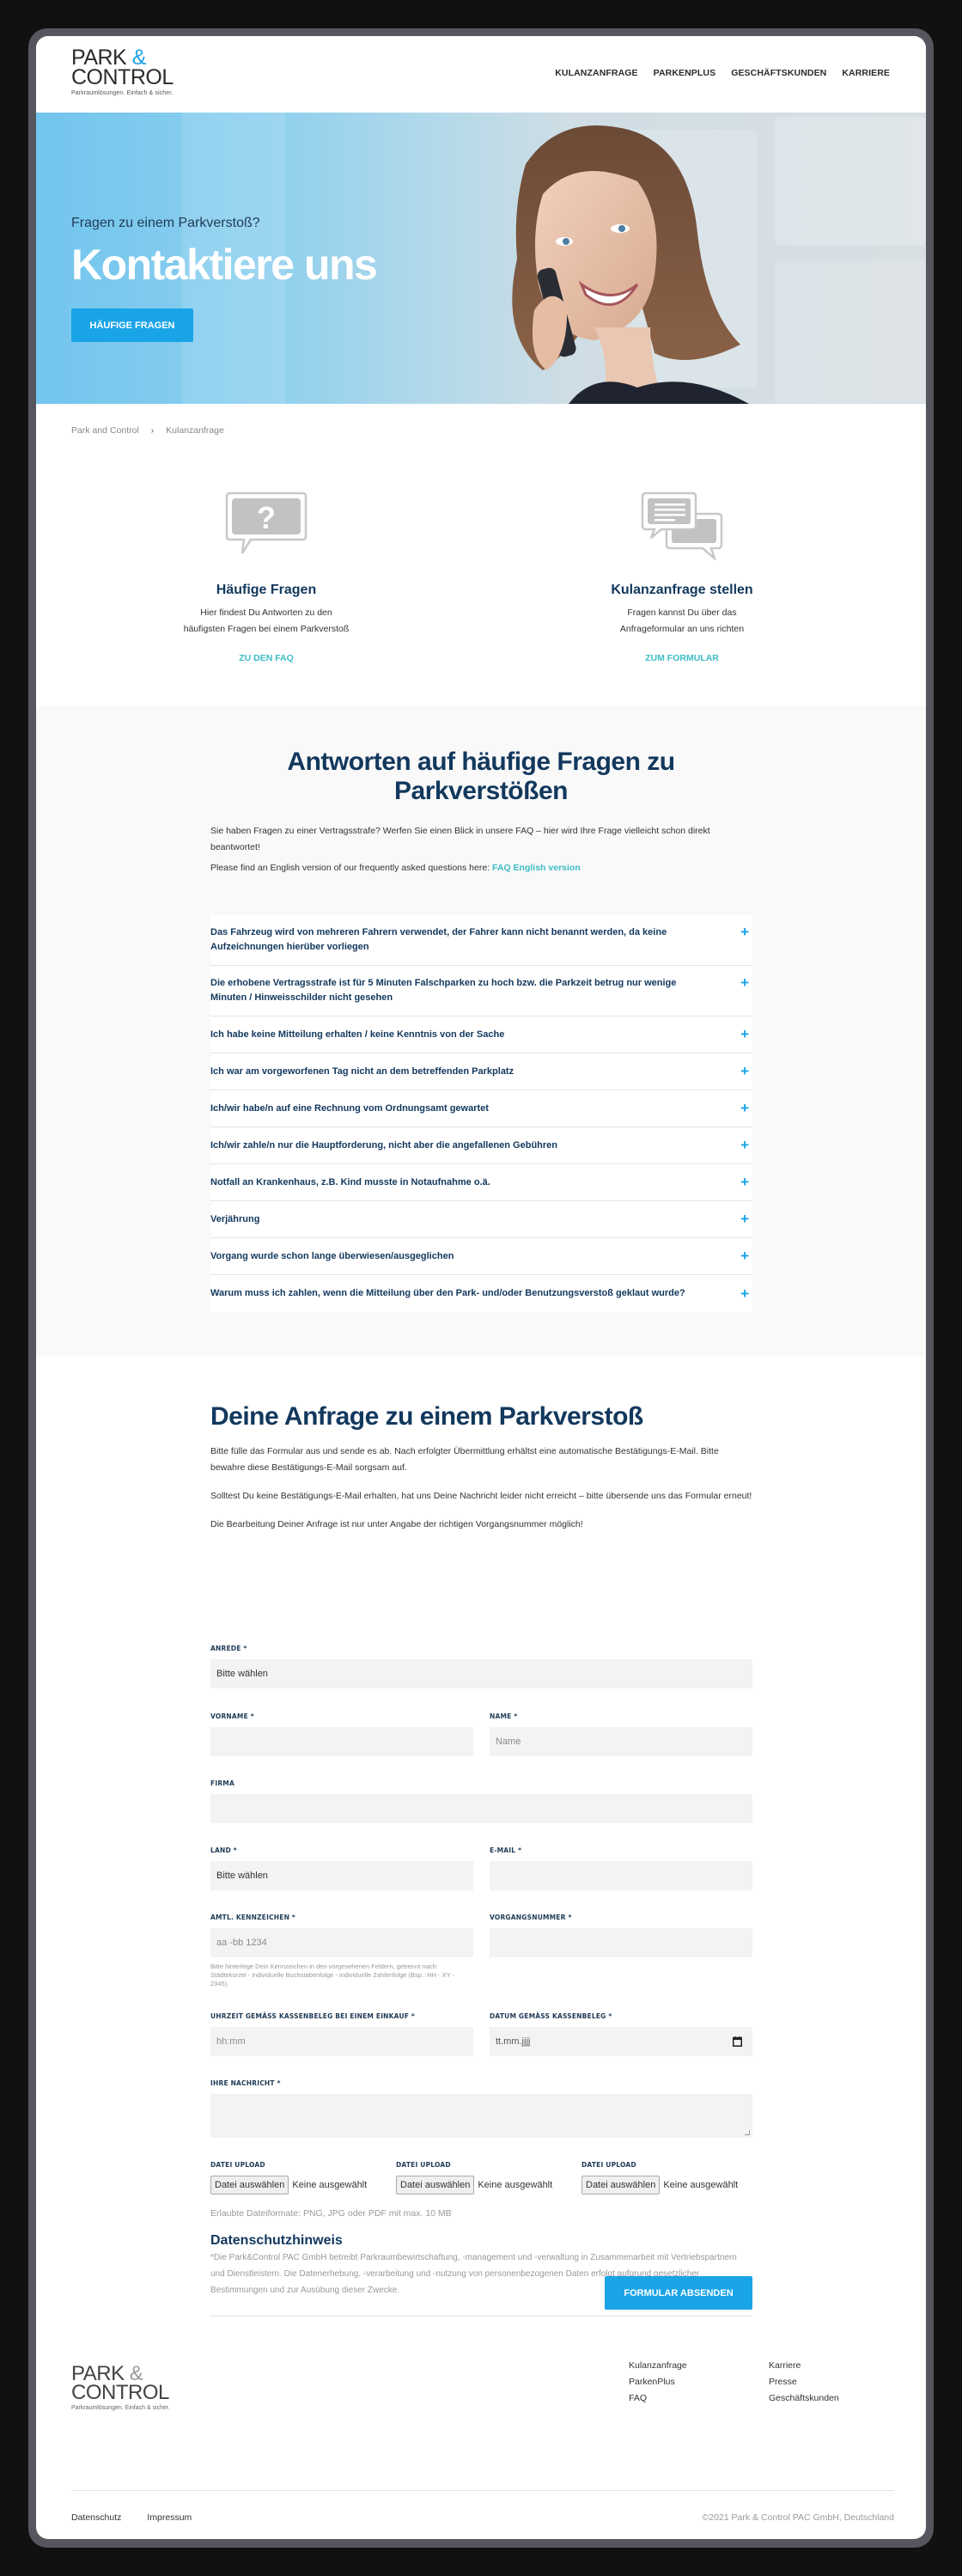 This screenshot has height=2576, width=962. I want to click on request-card-text-line2: Anfrageformular an uns richten, so click(682, 629).